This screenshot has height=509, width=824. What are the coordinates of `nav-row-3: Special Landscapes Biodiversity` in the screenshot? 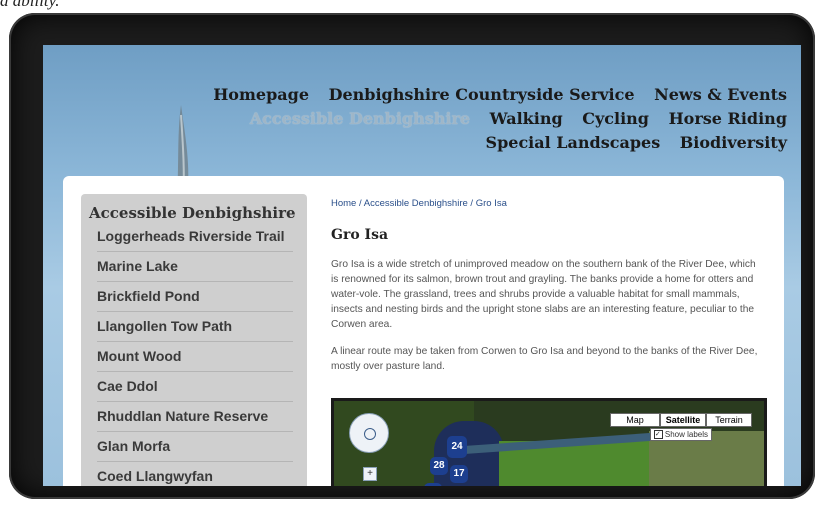 It's located at (493, 143).